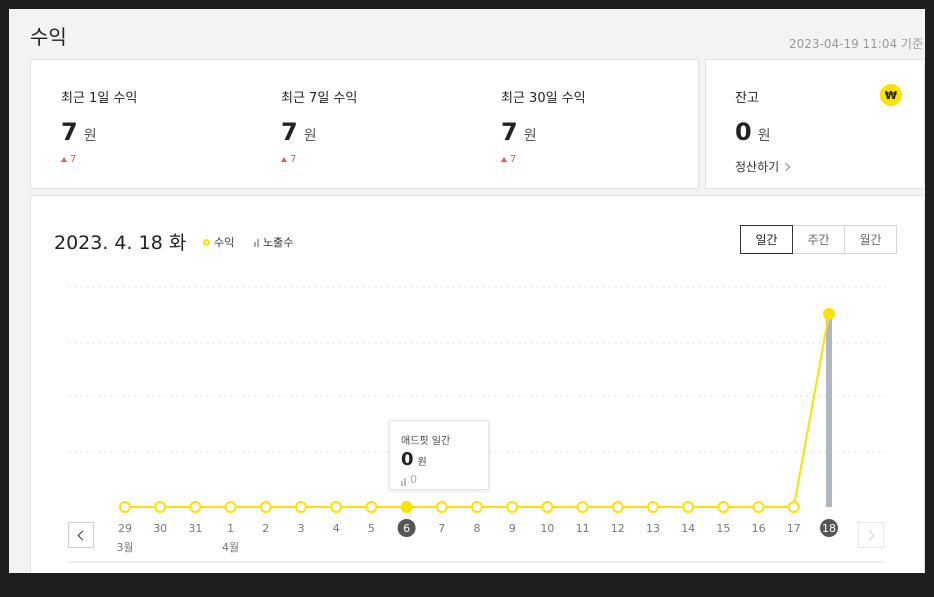 The height and width of the screenshot is (597, 934). I want to click on stat-30-day: 최근 30일 수익 7 원 7, so click(543, 126).